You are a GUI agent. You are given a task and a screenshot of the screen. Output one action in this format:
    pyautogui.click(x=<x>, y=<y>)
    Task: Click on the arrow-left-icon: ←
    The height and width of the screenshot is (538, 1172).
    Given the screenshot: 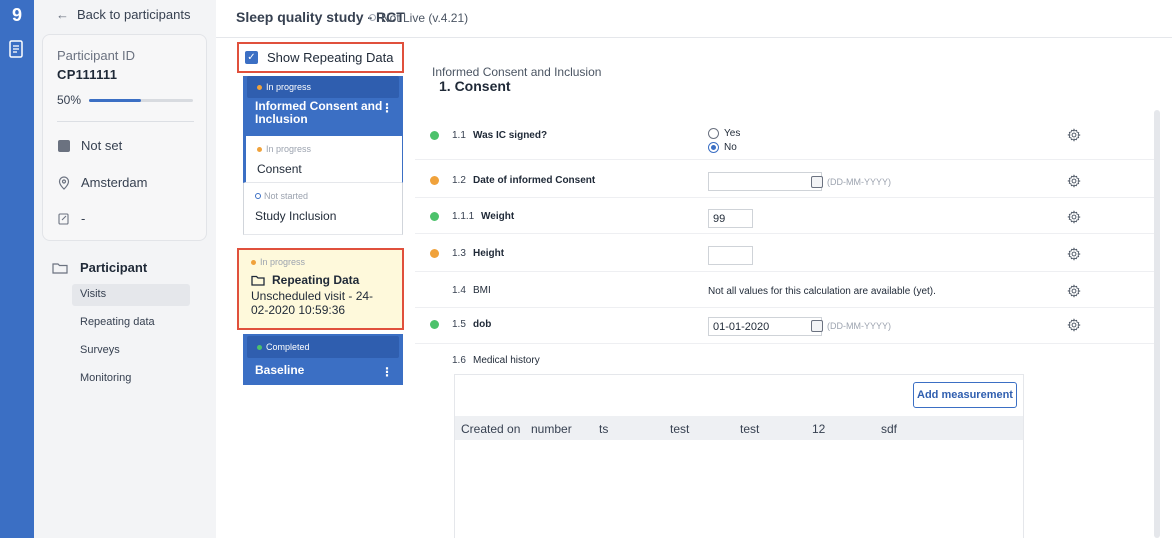 What is the action you would take?
    pyautogui.click(x=62, y=14)
    